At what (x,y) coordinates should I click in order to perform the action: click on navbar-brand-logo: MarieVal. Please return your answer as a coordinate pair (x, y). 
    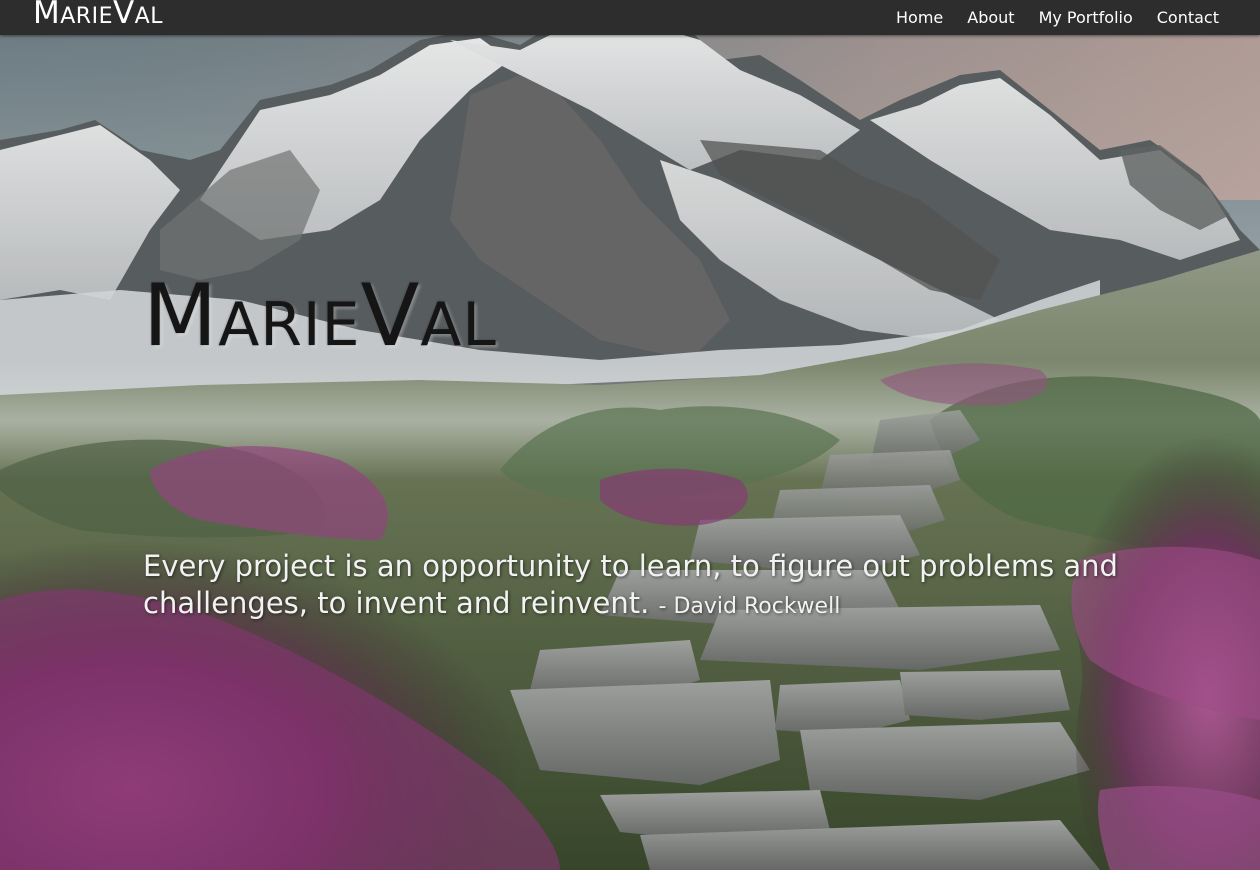
    Looking at the image, I should click on (98, 15).